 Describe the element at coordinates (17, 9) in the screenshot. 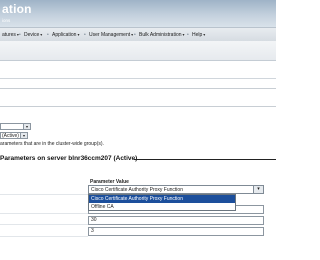

I see `app-title: ation` at that location.